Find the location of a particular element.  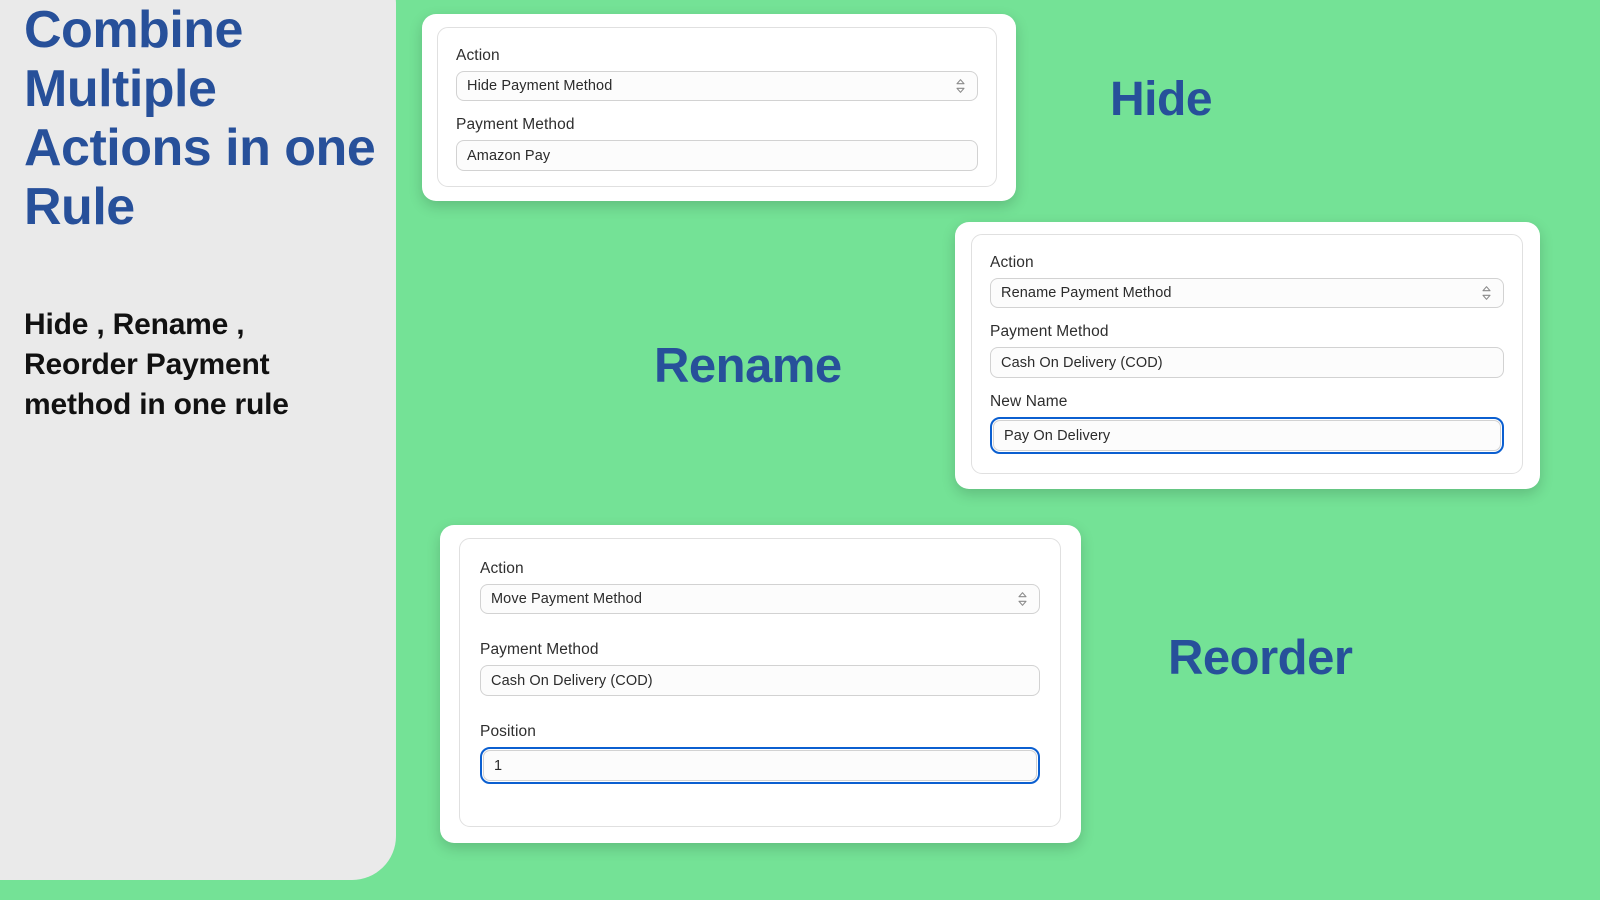

section-label-rename: Rename is located at coordinates (748, 366).